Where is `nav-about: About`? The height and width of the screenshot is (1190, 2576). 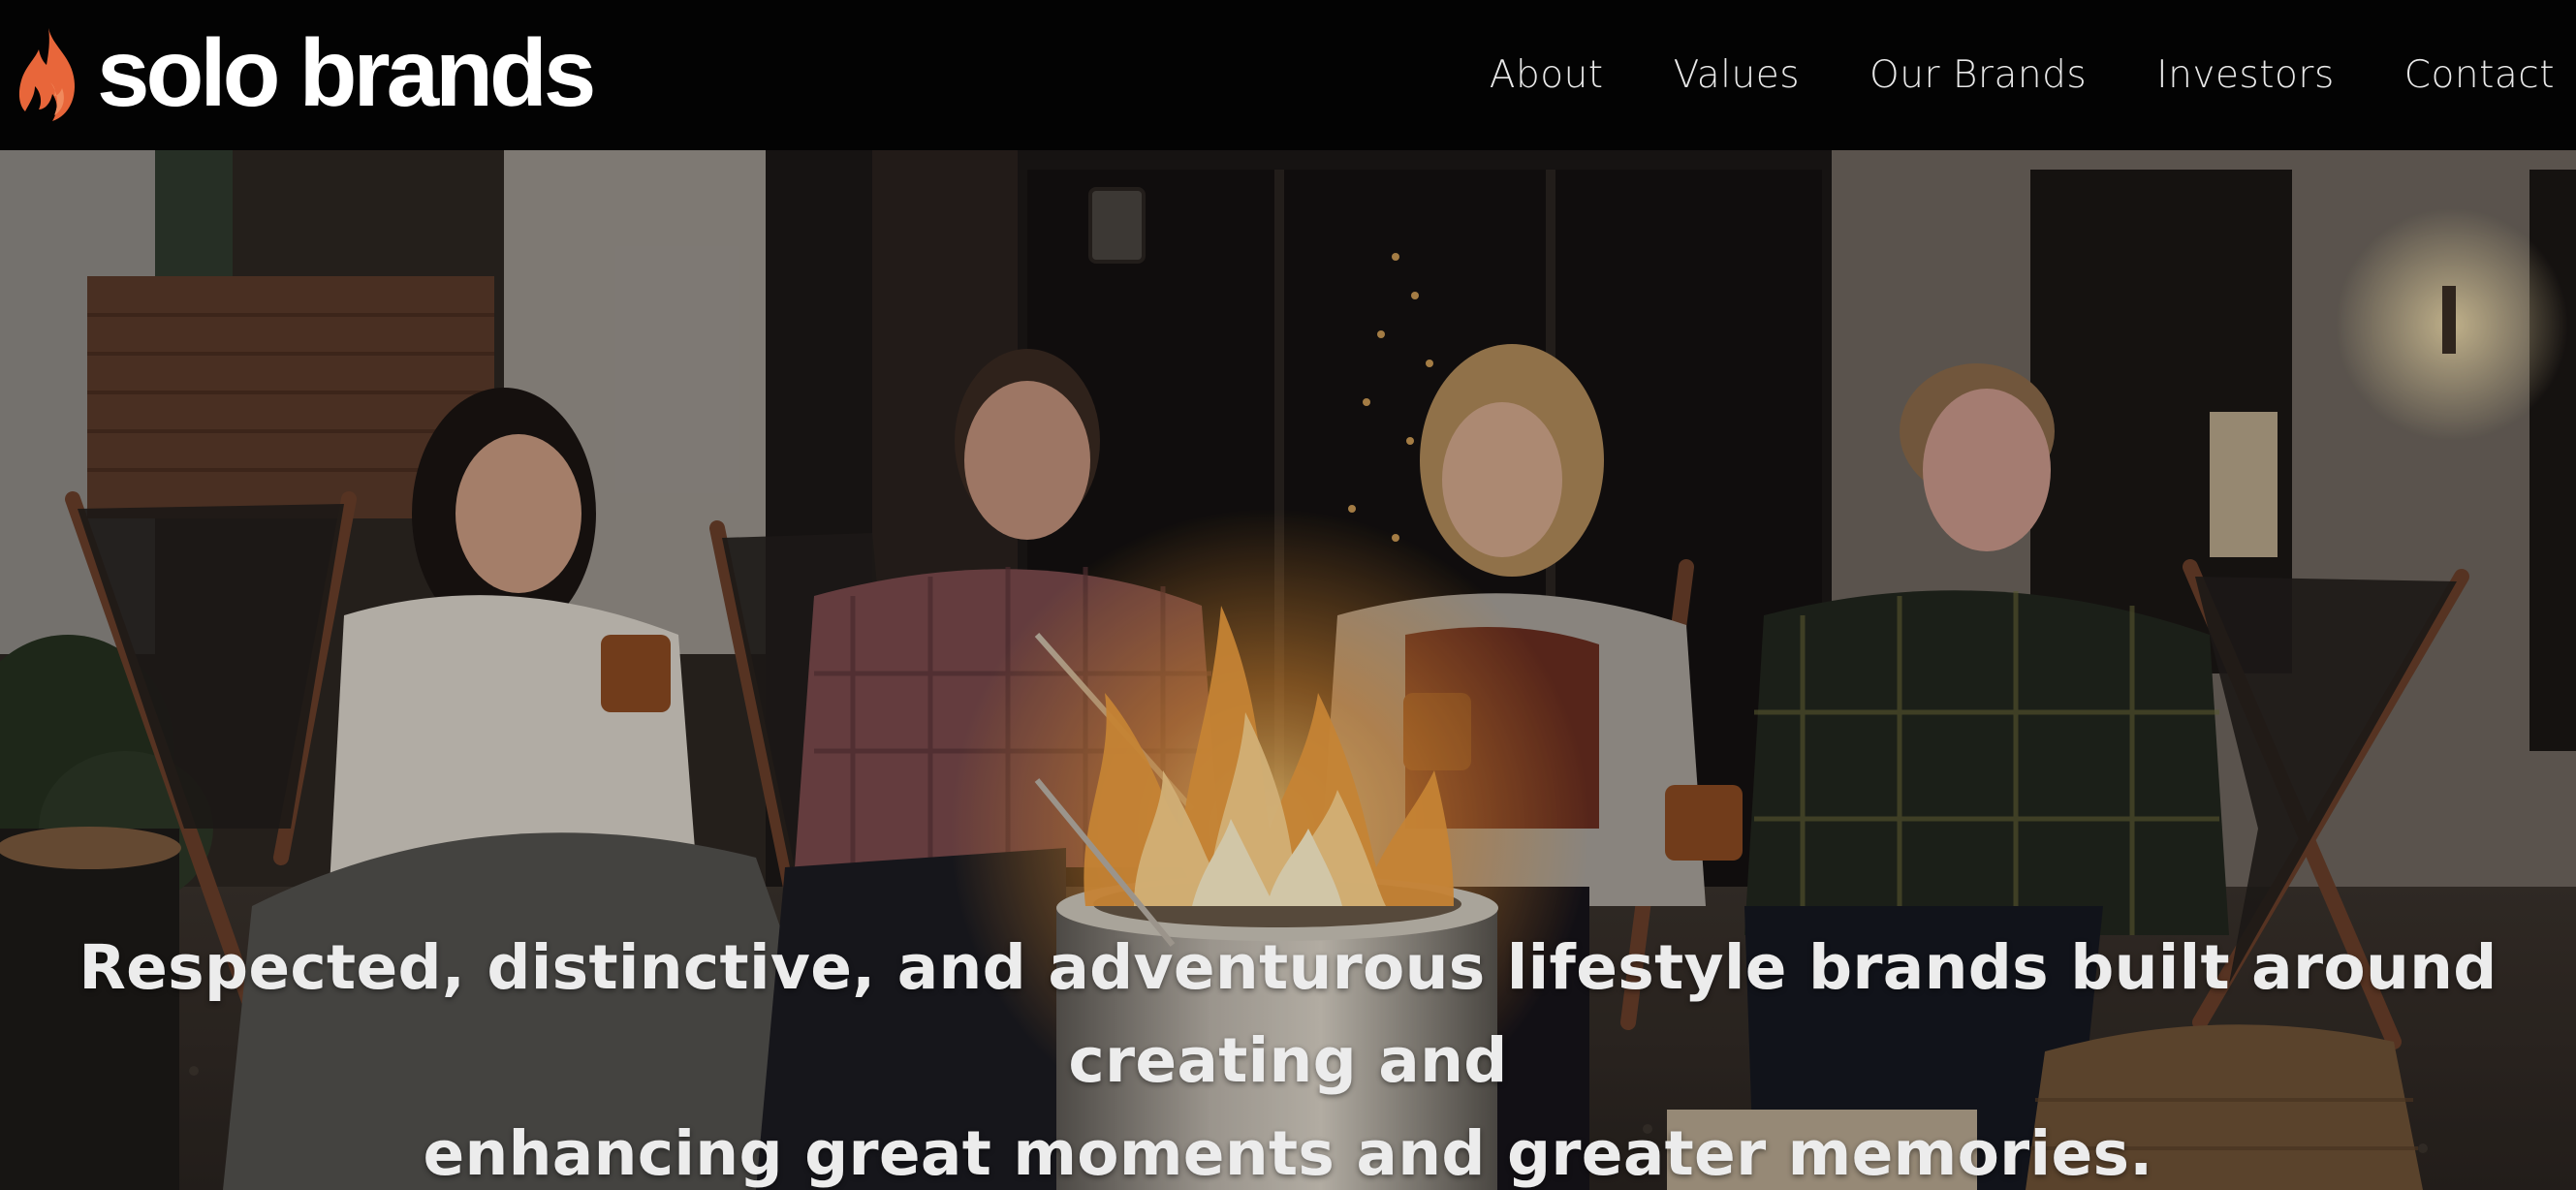 nav-about: About is located at coordinates (1547, 75).